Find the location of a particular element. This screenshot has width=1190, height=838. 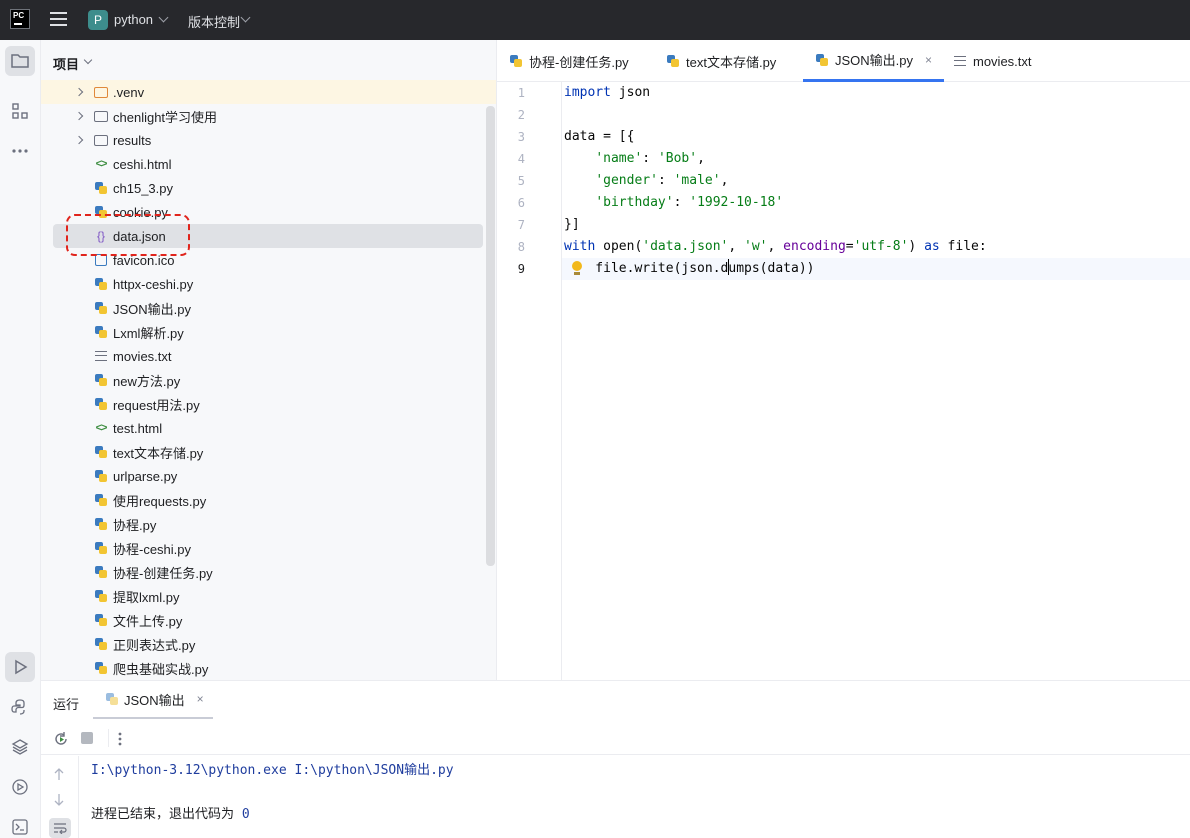

folder-icon is located at coordinates (20, 61).